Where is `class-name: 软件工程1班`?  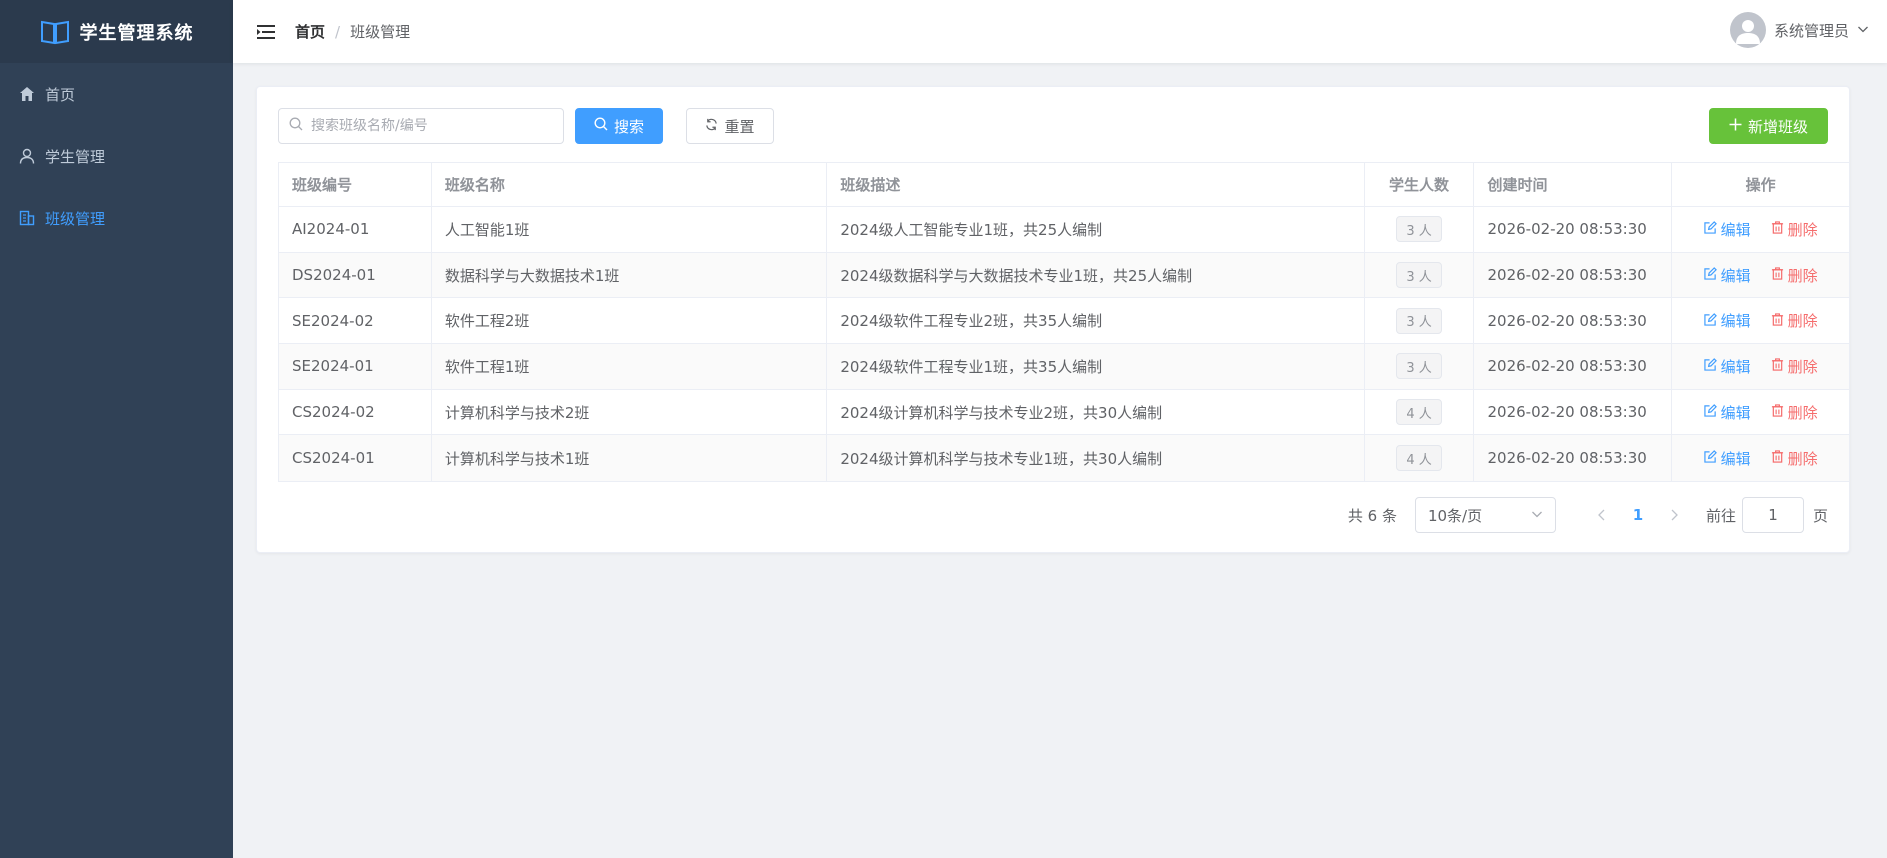
class-name: 软件工程1班 is located at coordinates (630, 366).